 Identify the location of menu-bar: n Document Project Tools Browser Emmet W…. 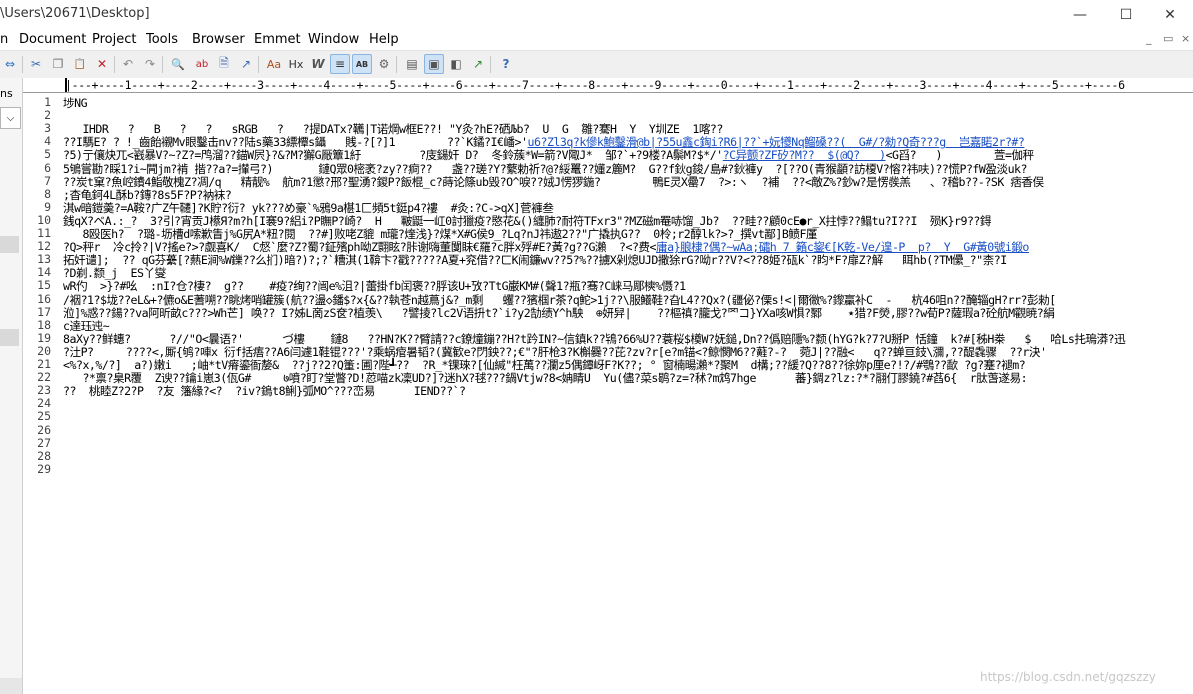
(596, 40).